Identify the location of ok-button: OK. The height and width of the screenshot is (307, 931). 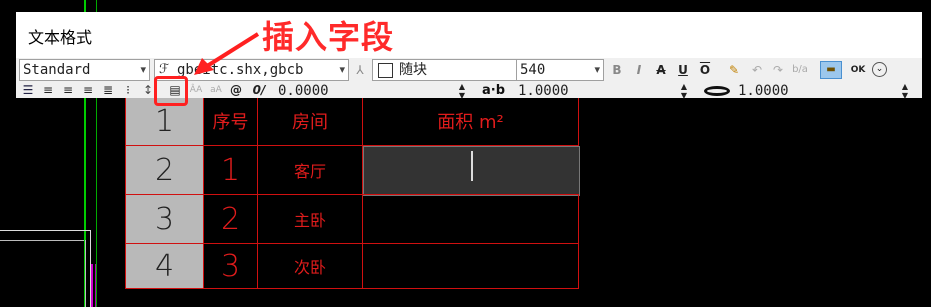
(858, 70).